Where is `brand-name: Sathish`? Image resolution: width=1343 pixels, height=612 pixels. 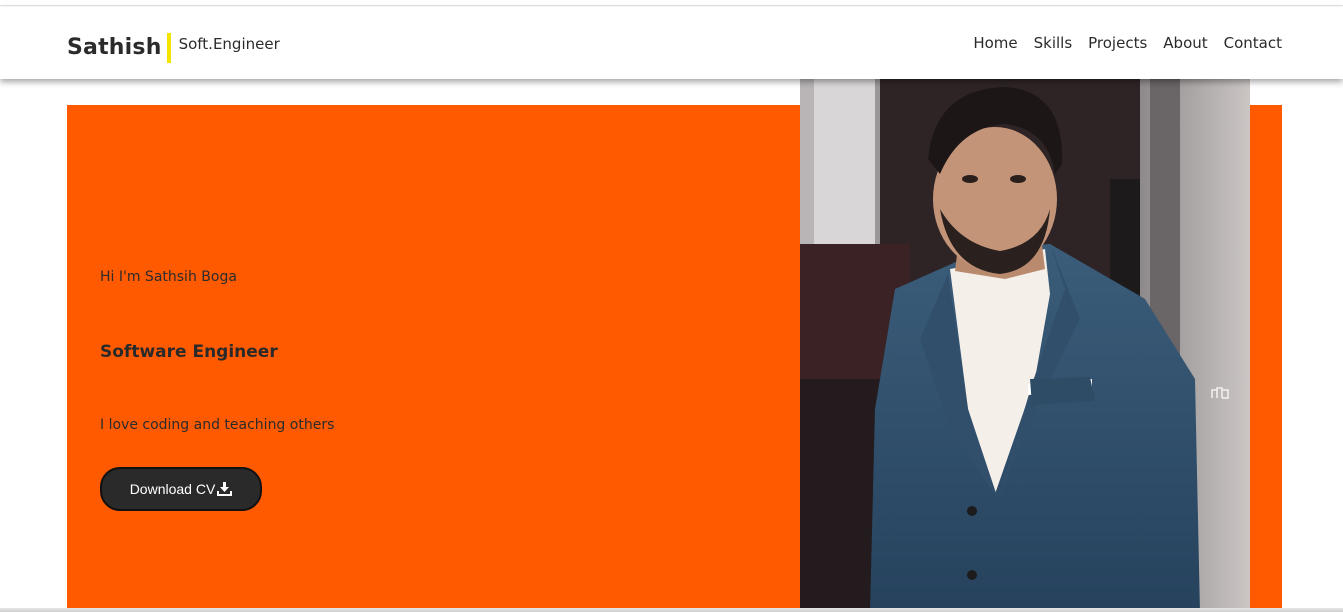 brand-name: Sathish is located at coordinates (114, 47).